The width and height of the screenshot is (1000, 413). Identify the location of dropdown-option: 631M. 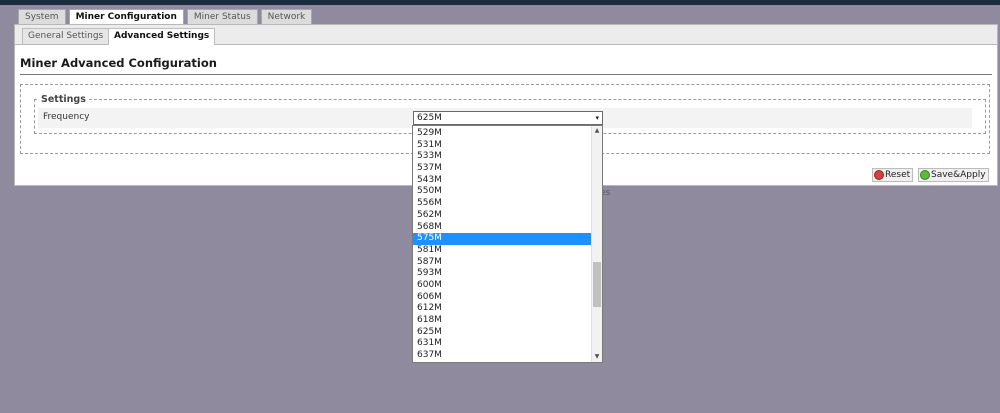
(502, 344).